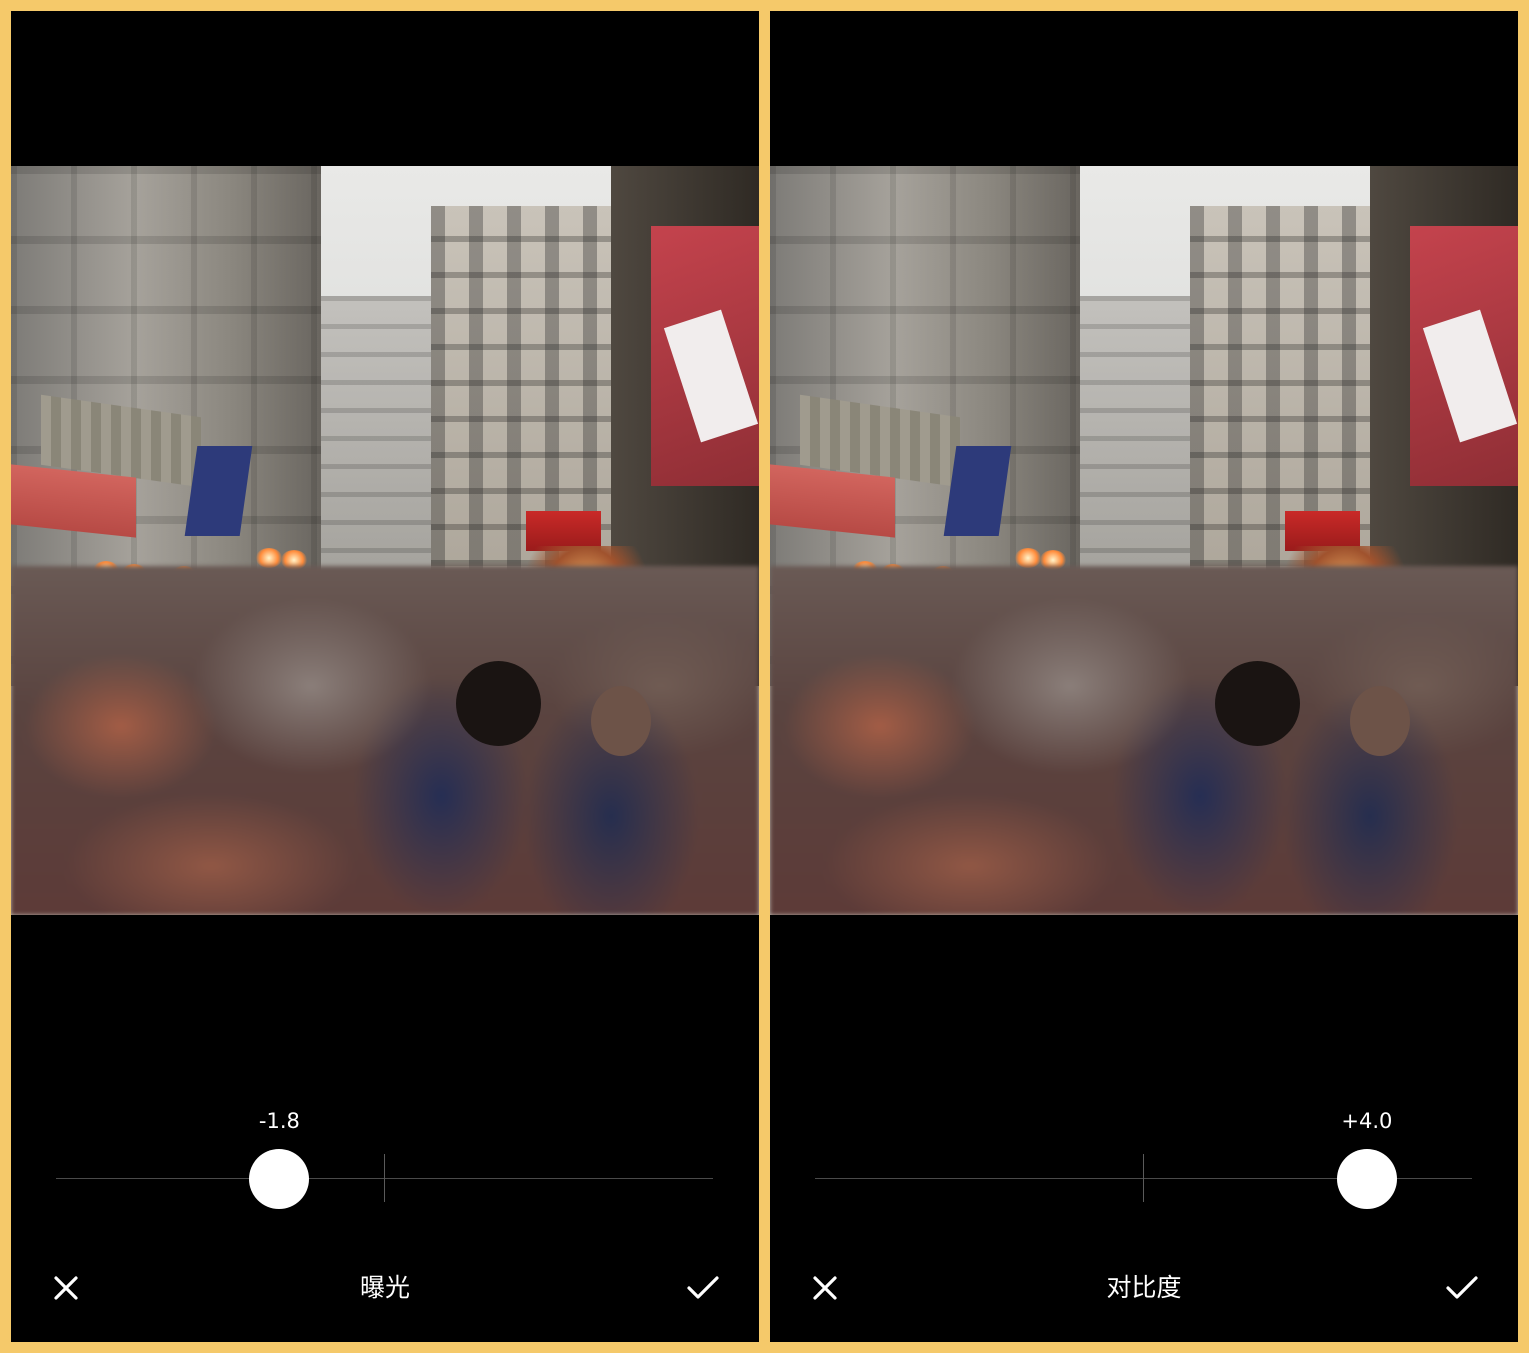 This screenshot has width=1529, height=1353. I want to click on tool-label: 曝光, so click(384, 1287).